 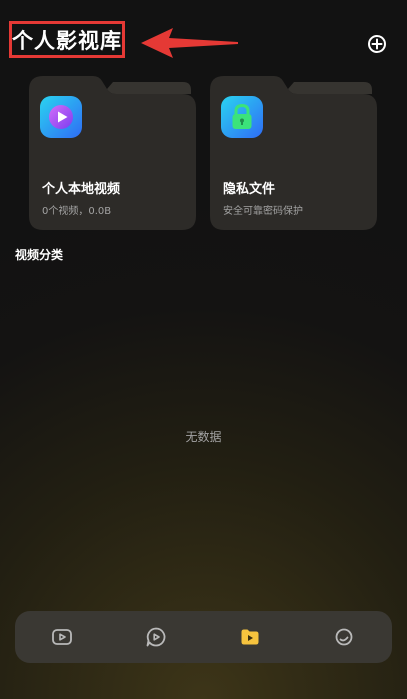 What do you see at coordinates (203, 437) in the screenshot?
I see `empty-state-text: 无数据` at bounding box center [203, 437].